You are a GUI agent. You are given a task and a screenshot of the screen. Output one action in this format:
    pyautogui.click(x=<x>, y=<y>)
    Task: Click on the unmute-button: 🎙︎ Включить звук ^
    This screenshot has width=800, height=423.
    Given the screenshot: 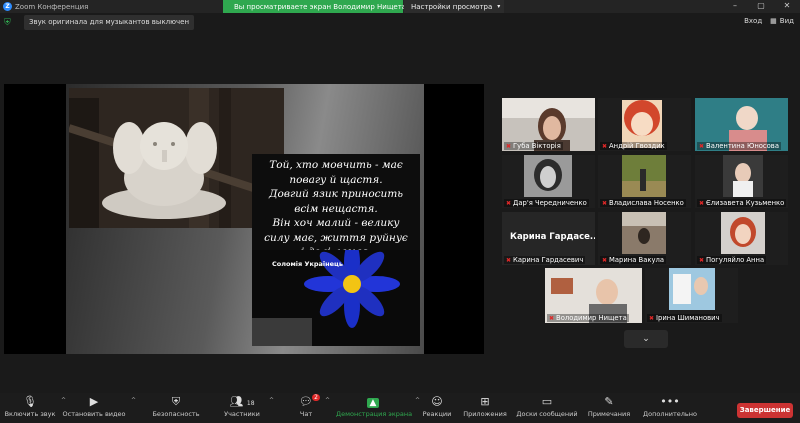 What is the action you would take?
    pyautogui.click(x=35, y=408)
    